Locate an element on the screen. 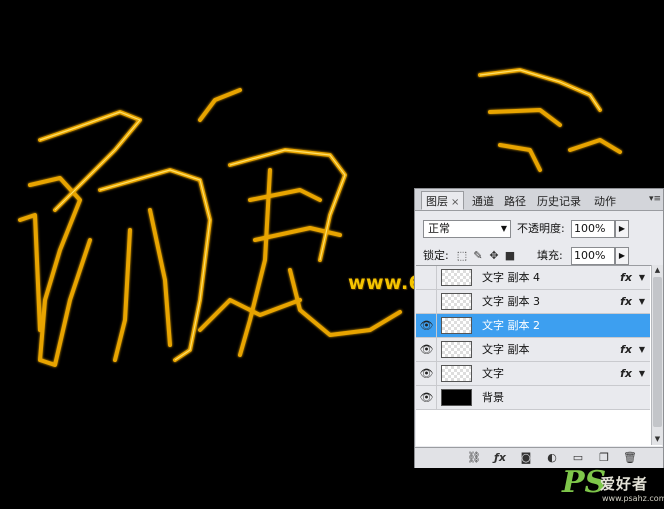 The image size is (664, 509). scrollbar-thumb is located at coordinates (657, 352).